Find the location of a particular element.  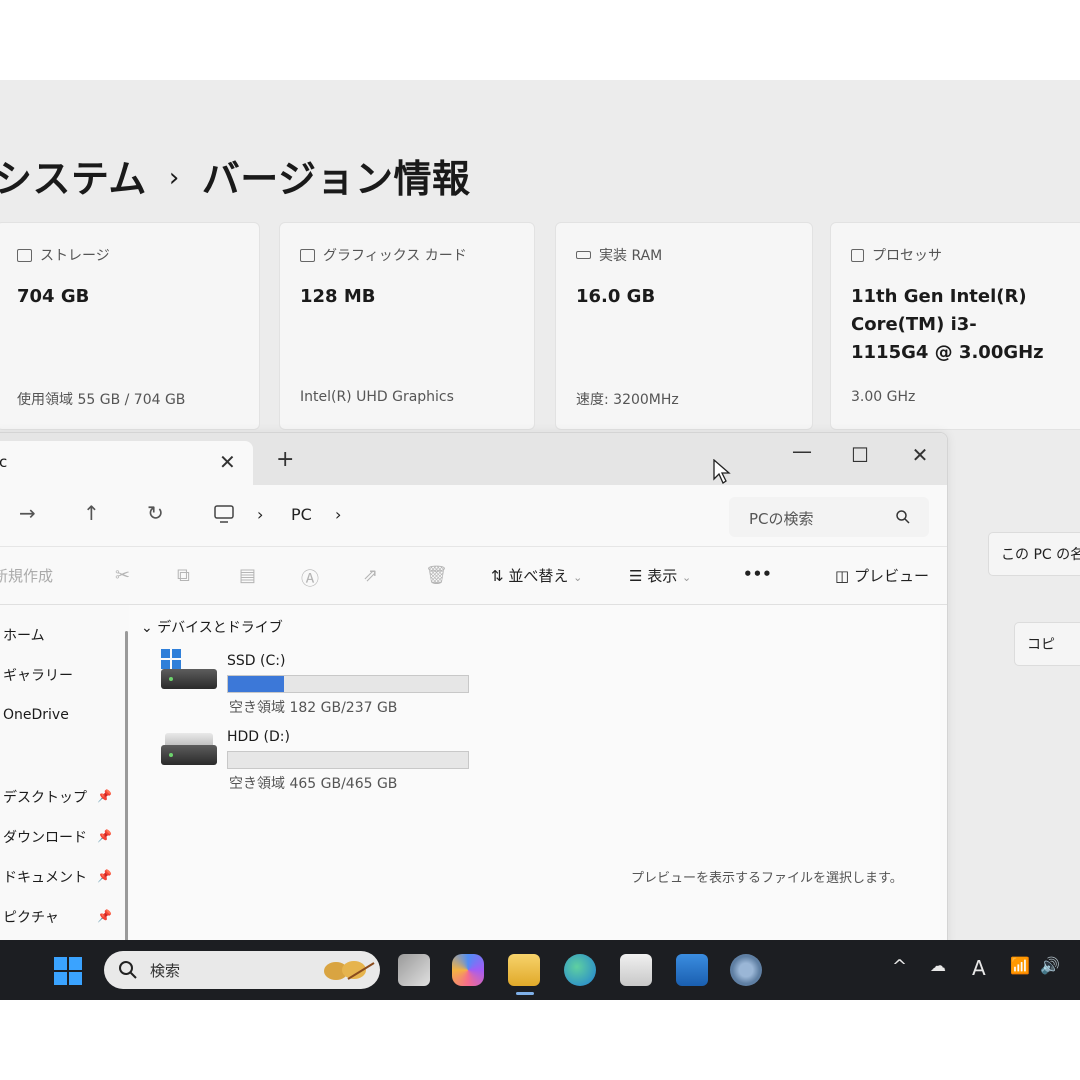

ram-card-header: 実装 RAM is located at coordinates (619, 255).